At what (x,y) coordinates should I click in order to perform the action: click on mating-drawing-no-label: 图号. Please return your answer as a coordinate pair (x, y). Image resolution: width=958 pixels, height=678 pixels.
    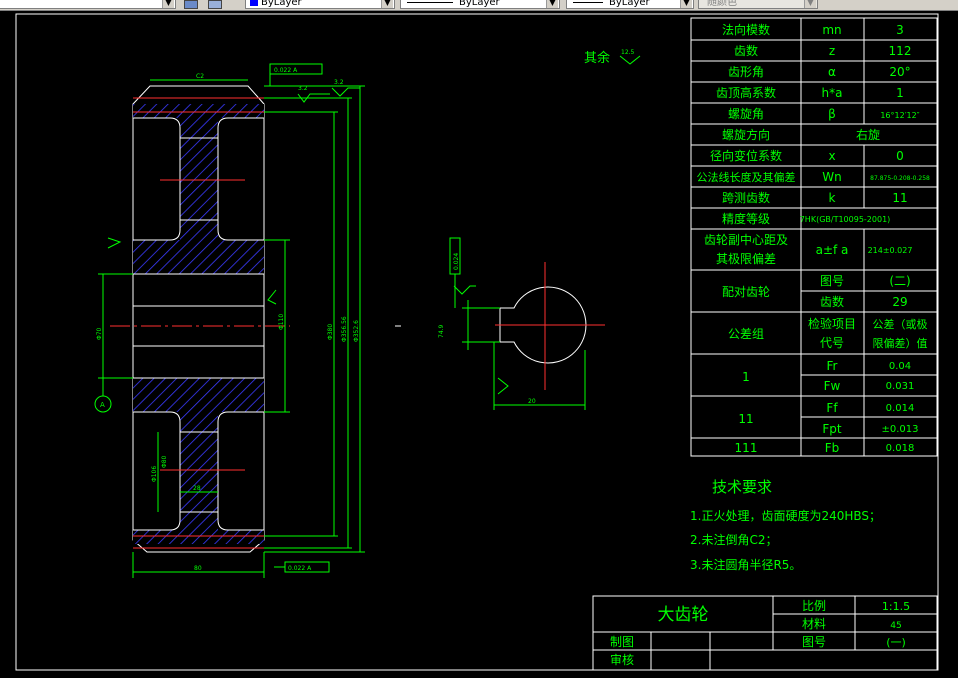
    Looking at the image, I should click on (832, 281).